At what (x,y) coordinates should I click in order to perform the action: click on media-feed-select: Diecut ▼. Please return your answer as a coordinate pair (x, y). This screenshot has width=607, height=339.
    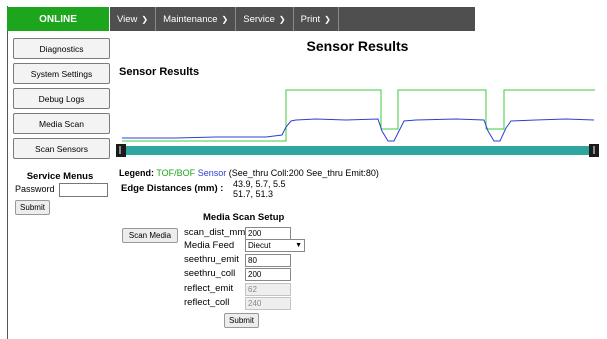
    Looking at the image, I should click on (275, 245).